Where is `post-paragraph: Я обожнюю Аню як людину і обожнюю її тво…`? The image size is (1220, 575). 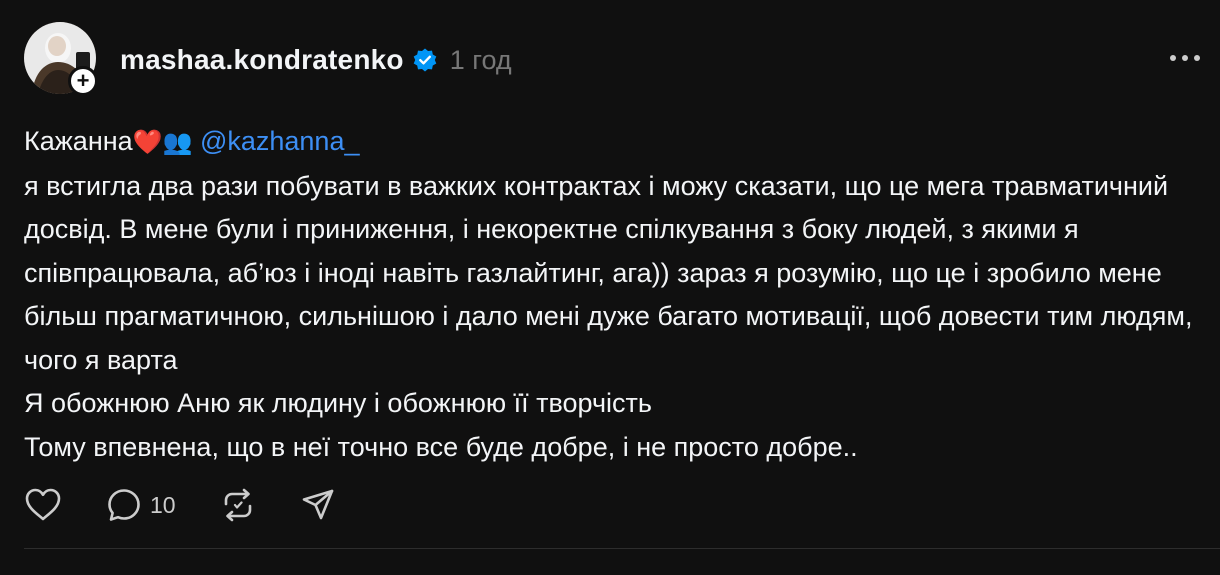
post-paragraph: Я обожнюю Аню як людину і обожнюю її тво… is located at coordinates (338, 403).